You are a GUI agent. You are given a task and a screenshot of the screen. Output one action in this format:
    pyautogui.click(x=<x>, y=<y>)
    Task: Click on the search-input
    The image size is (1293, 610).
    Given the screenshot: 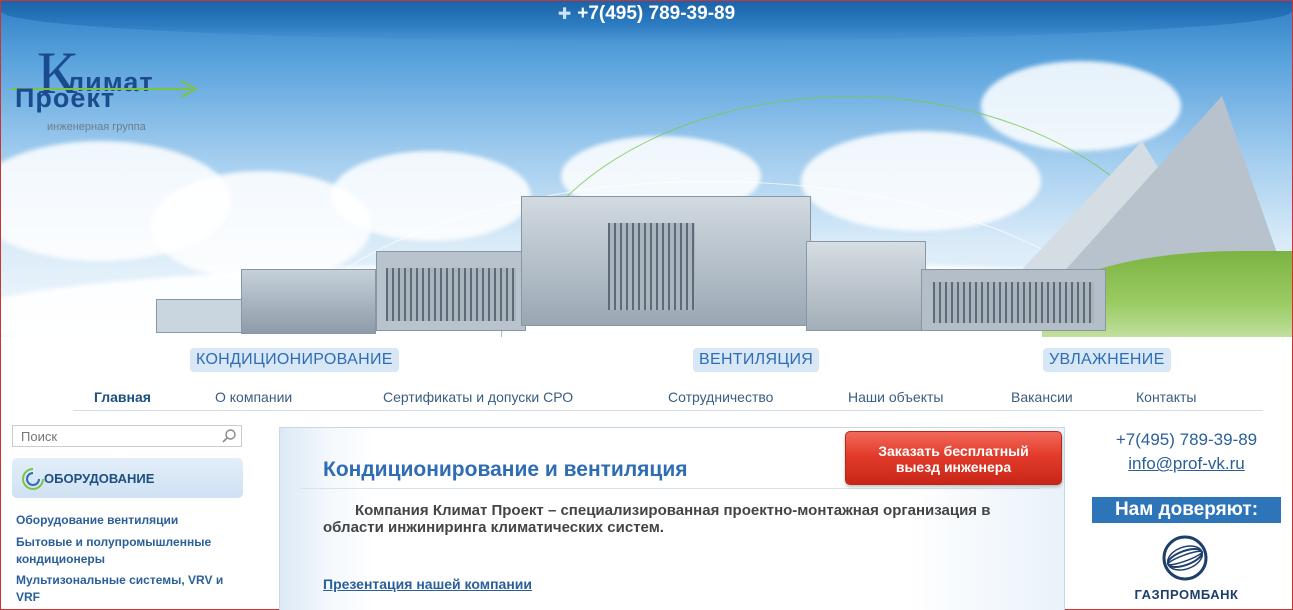 What is the action you would take?
    pyautogui.click(x=113, y=436)
    